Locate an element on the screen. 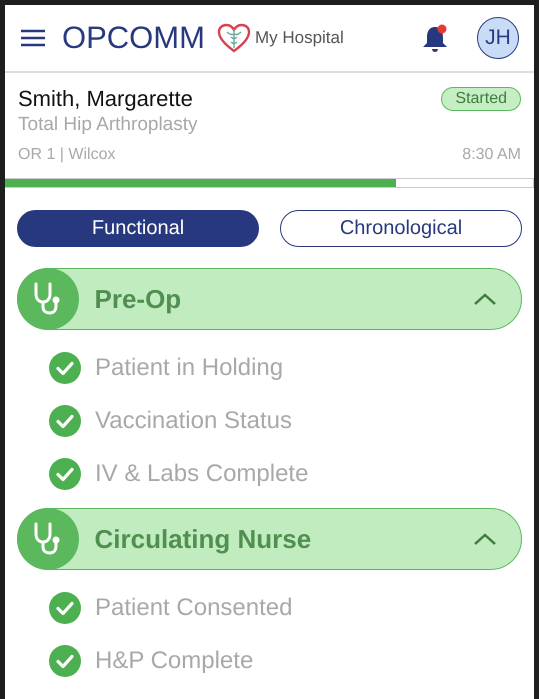 This screenshot has height=699, width=539. patient-name: Smith, Margarette is located at coordinates (105, 99).